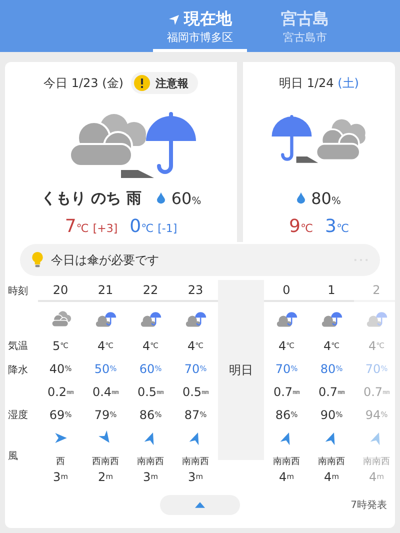 The height and width of the screenshot is (533, 400). Describe the element at coordinates (241, 370) in the screenshot. I see `day-divider-label: 明日` at that location.